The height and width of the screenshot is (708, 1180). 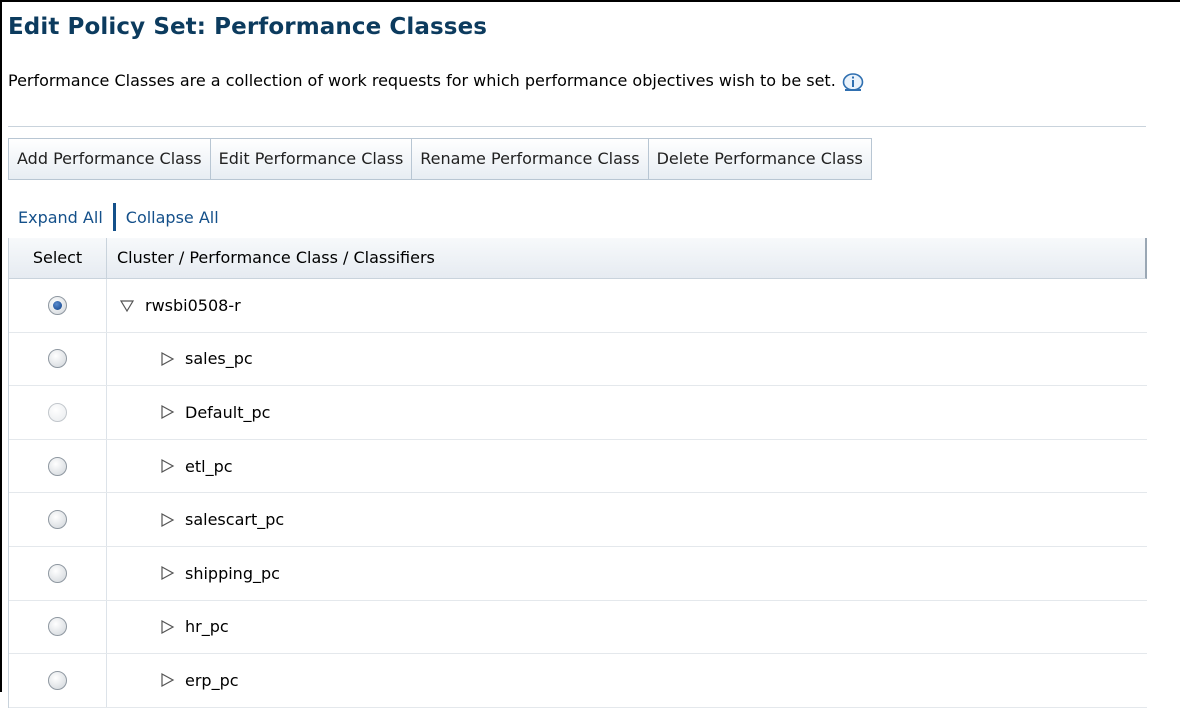 I want to click on tree-node-cell: sales_pc, so click(x=627, y=359).